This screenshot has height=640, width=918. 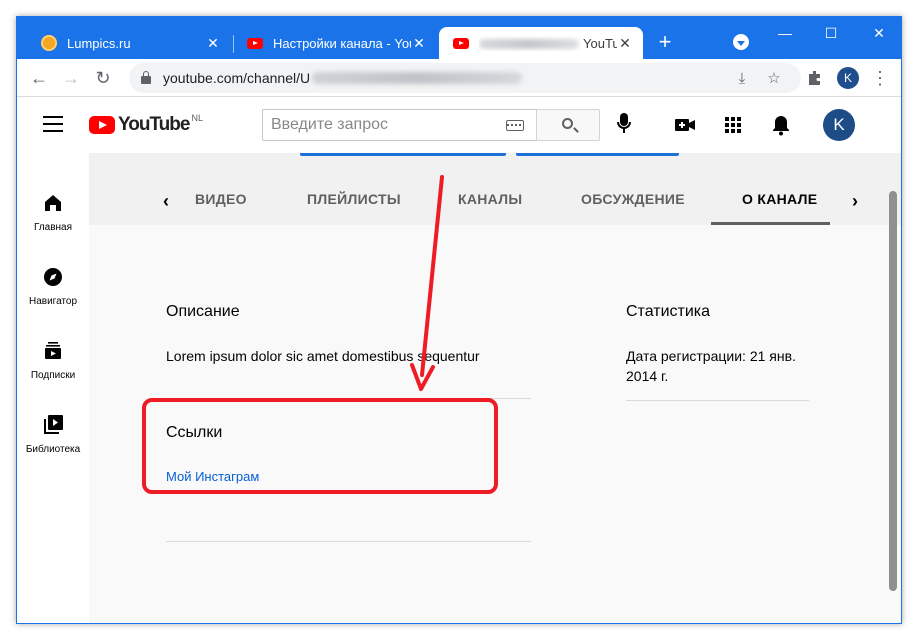 I want to click on close-window-icon: ✕, so click(x=879, y=33).